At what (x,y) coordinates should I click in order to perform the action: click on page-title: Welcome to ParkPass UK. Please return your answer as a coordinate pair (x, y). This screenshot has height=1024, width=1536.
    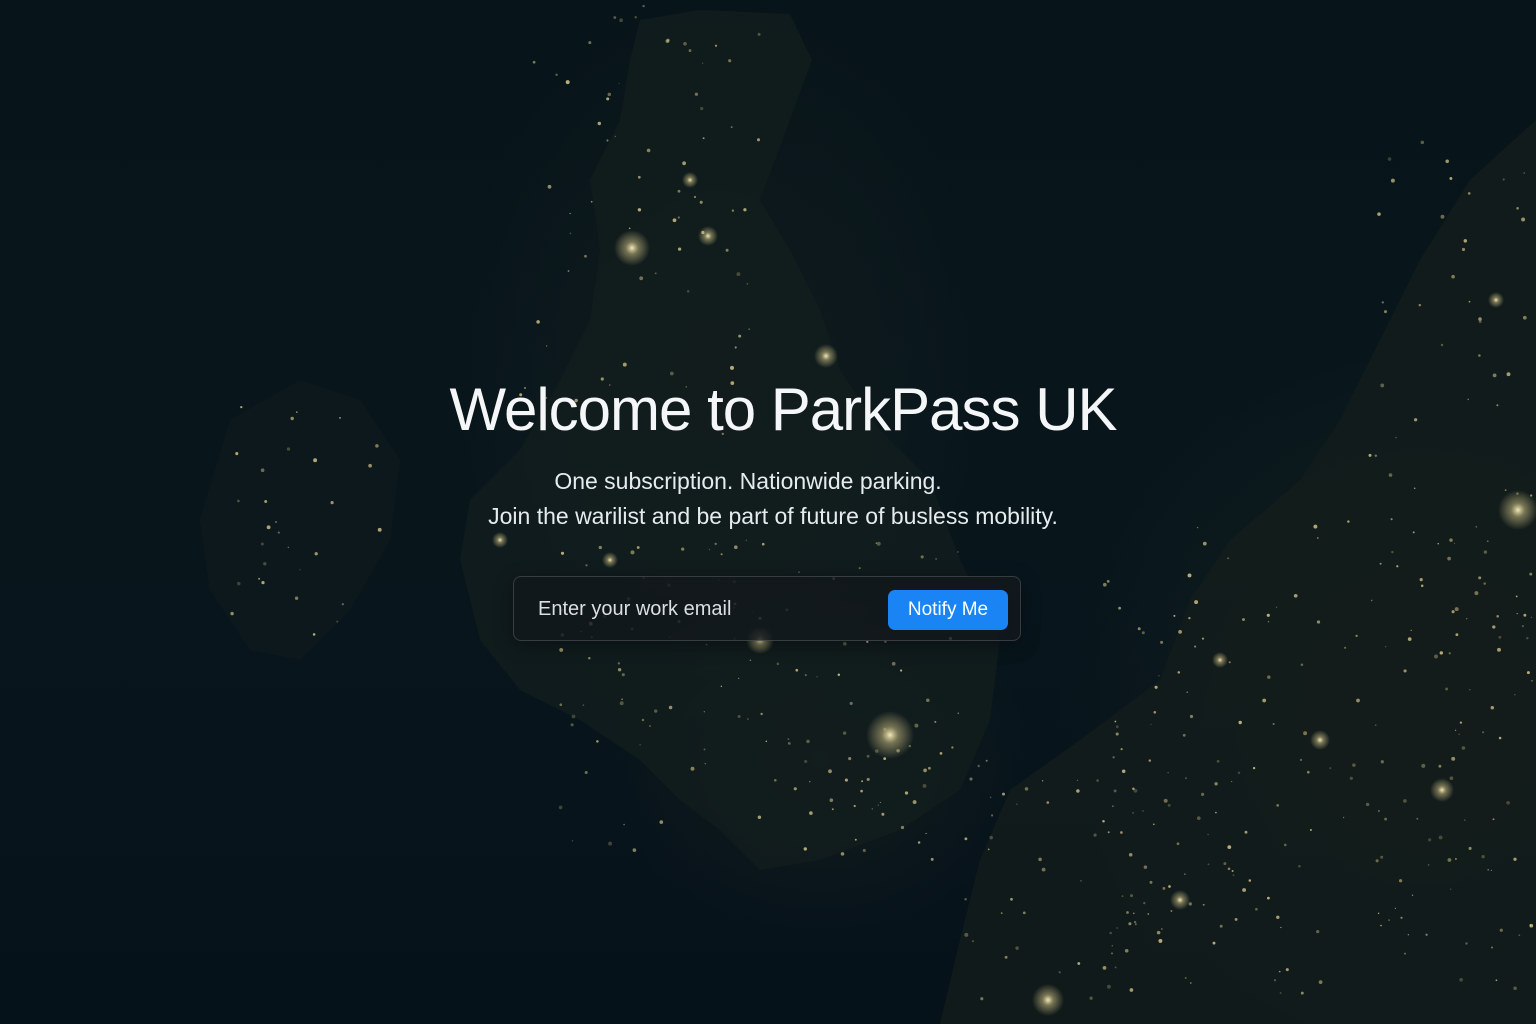
    Looking at the image, I should click on (783, 409).